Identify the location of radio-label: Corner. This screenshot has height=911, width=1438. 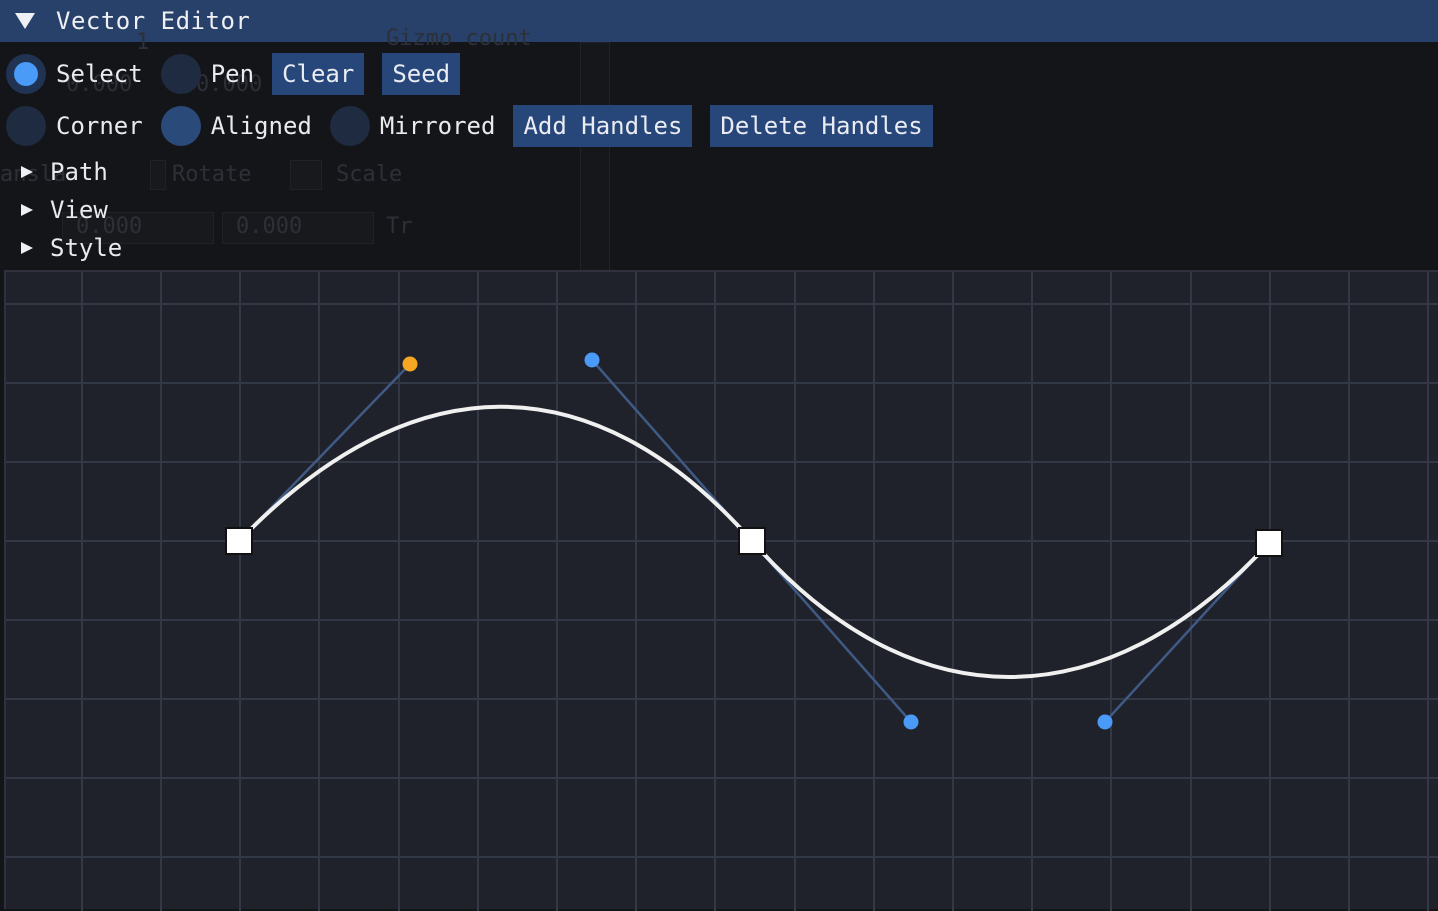
(99, 126).